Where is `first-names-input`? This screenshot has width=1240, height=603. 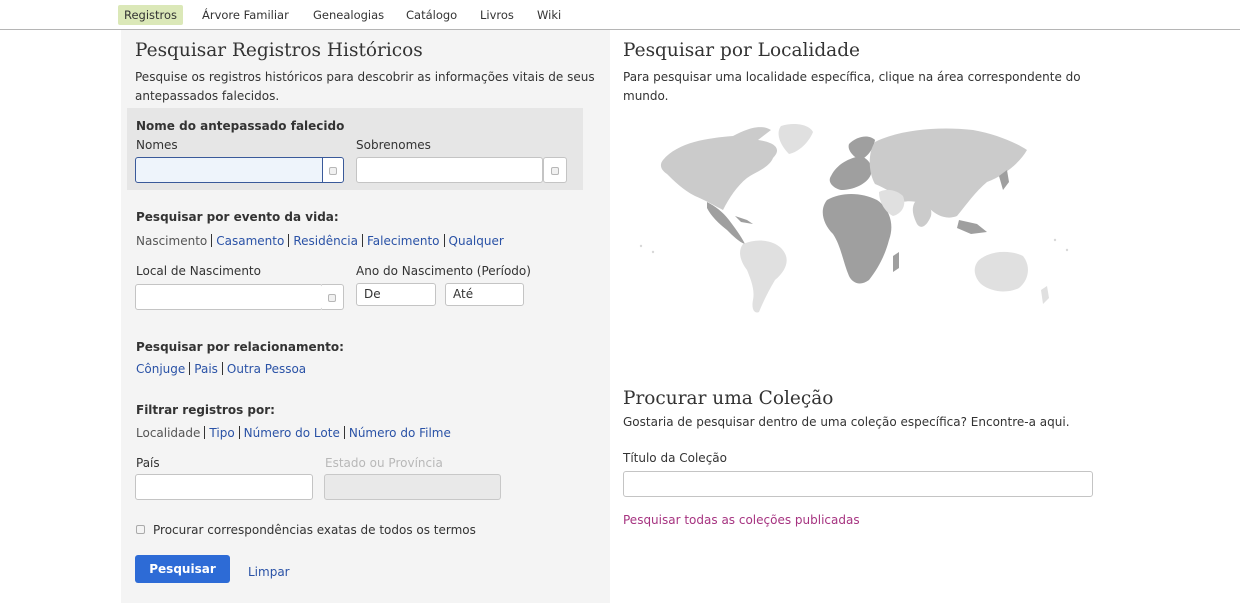
first-names-input is located at coordinates (229, 170).